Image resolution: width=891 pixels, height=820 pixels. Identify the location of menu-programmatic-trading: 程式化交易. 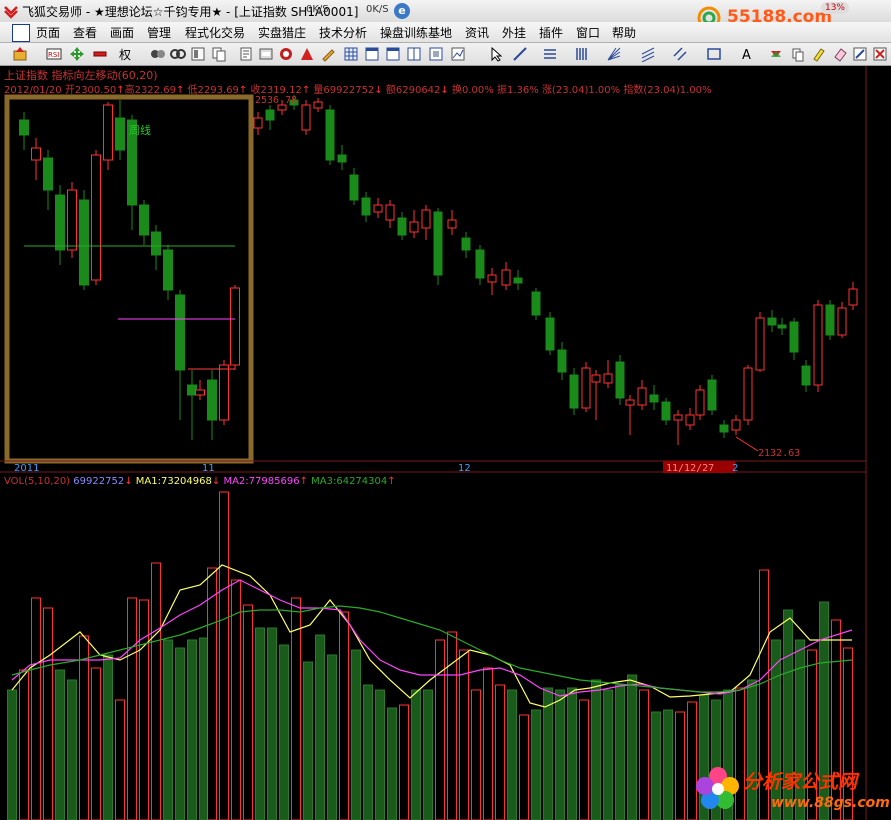
(215, 32).